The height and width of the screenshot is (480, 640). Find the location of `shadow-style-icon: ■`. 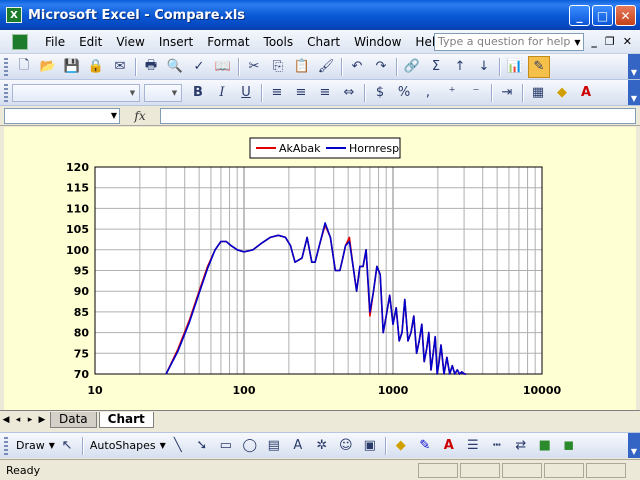

shadow-style-icon: ■ is located at coordinates (545, 446).